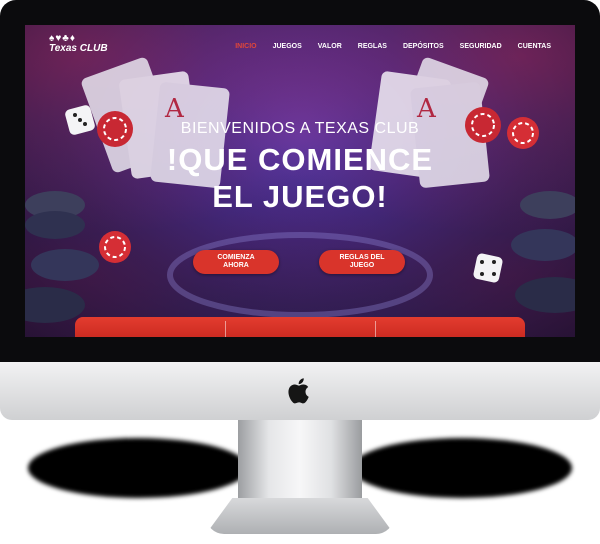 The height and width of the screenshot is (544, 600). I want to click on game-rules-button: REGLAS DEL JUEGO, so click(362, 262).